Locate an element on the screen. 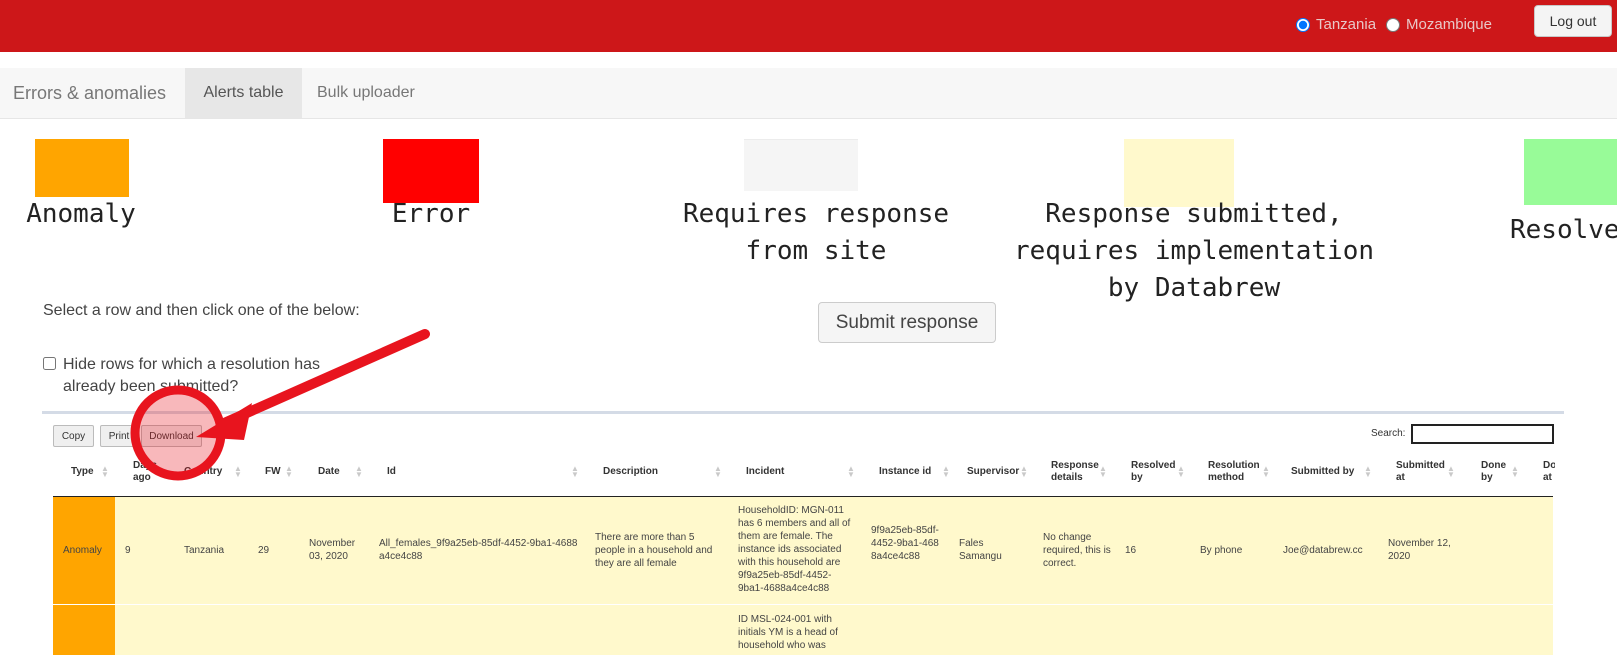 The width and height of the screenshot is (1617, 655). annotation-arrow is located at coordinates (280, 405).